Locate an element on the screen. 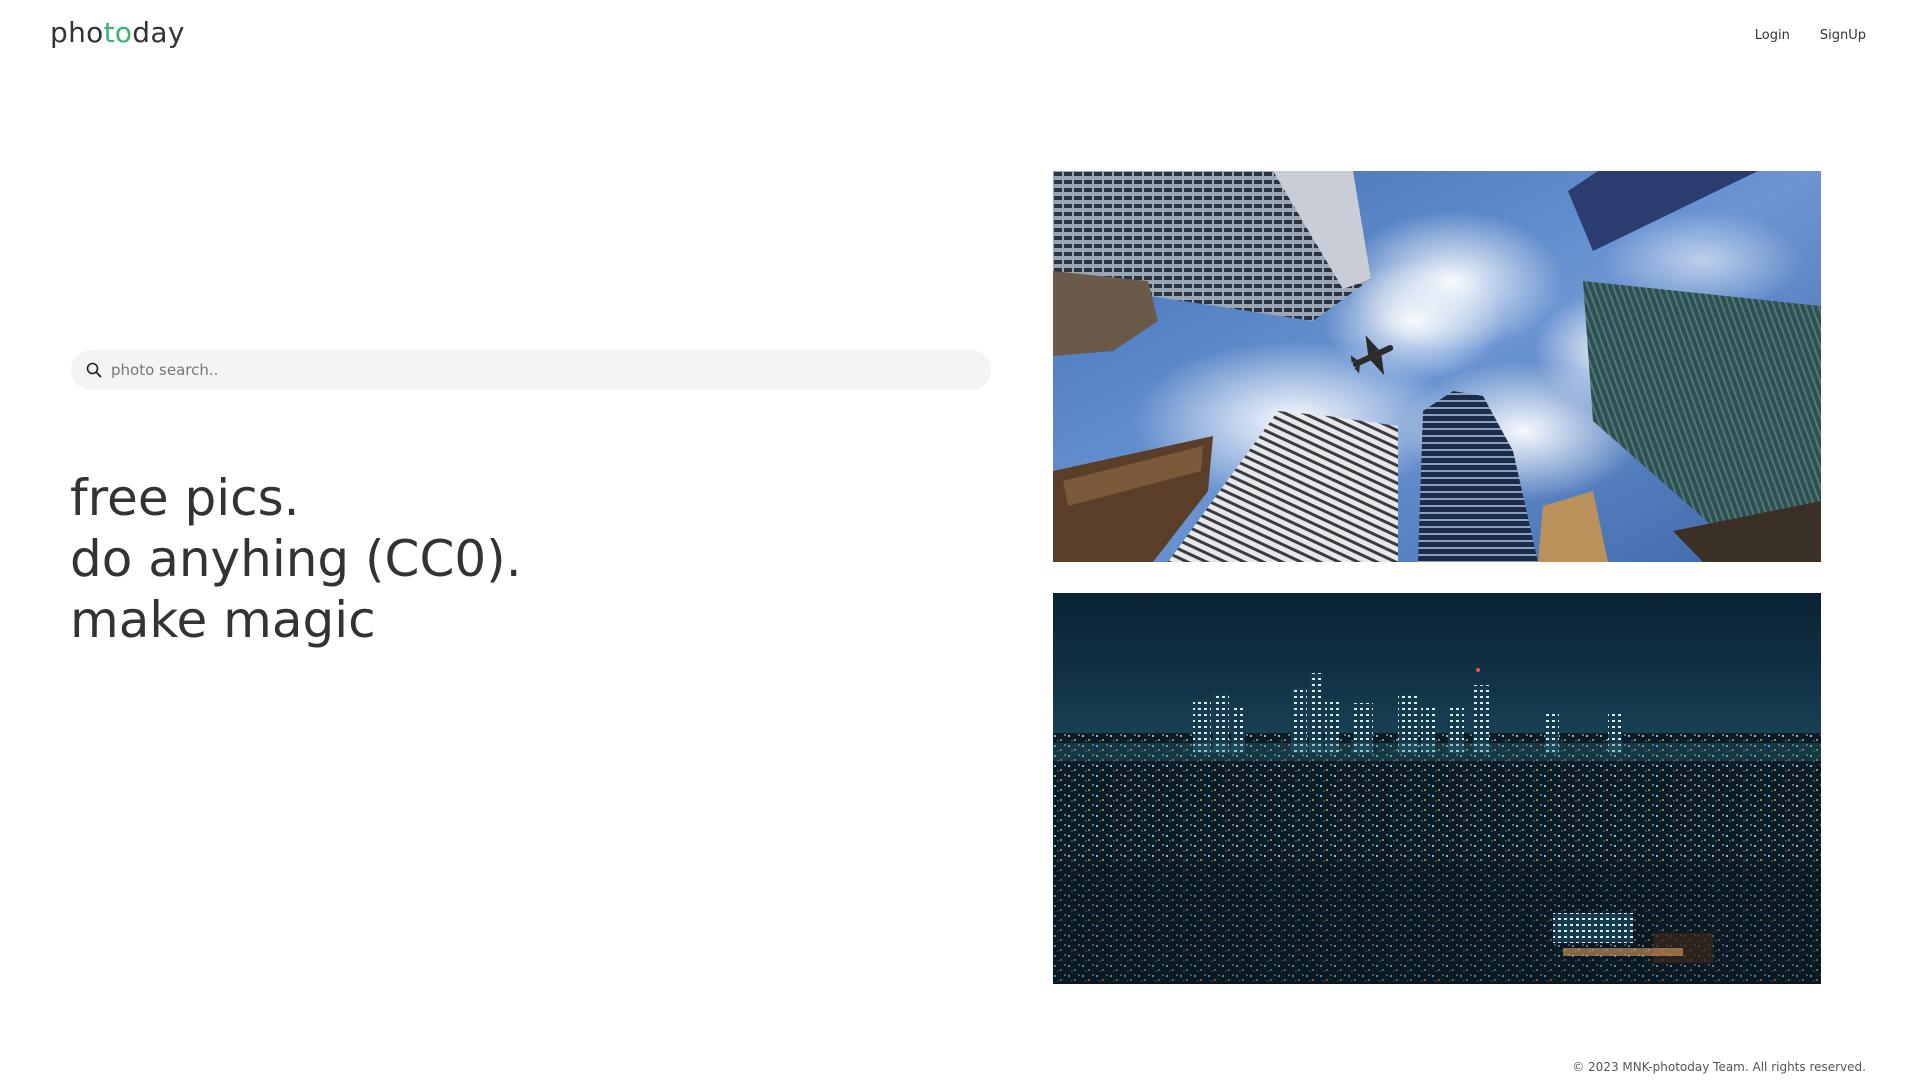 This screenshot has width=1920, height=1080. signup-link: SignUp is located at coordinates (1843, 35).